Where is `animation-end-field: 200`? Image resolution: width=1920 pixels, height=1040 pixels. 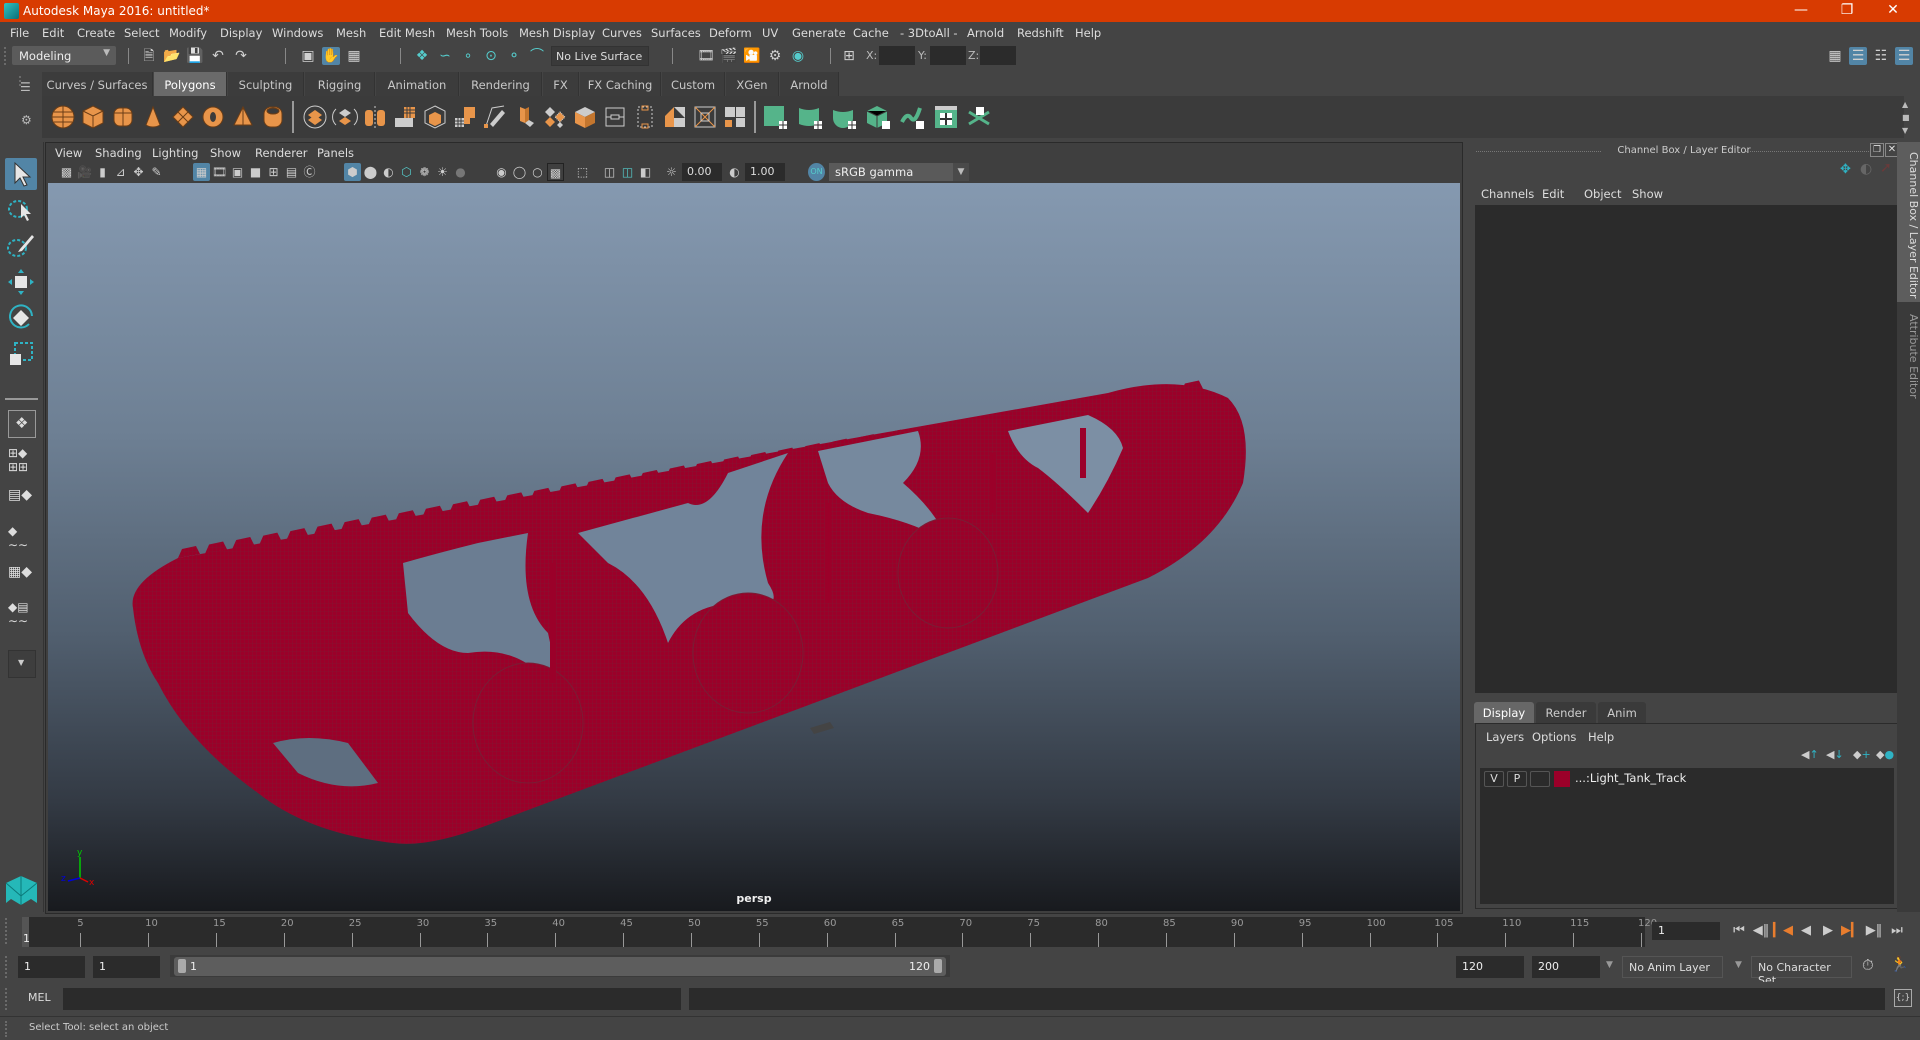
animation-end-field: 200 is located at coordinates (1566, 967).